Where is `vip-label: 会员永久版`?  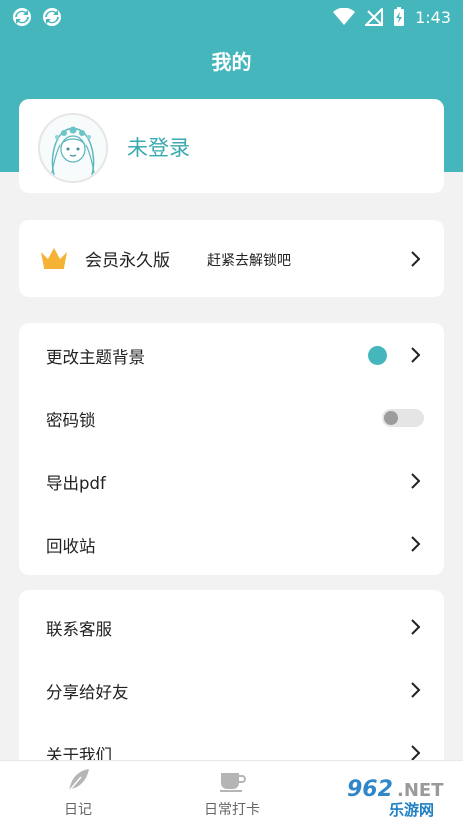
vip-label: 会员永久版 is located at coordinates (127, 261).